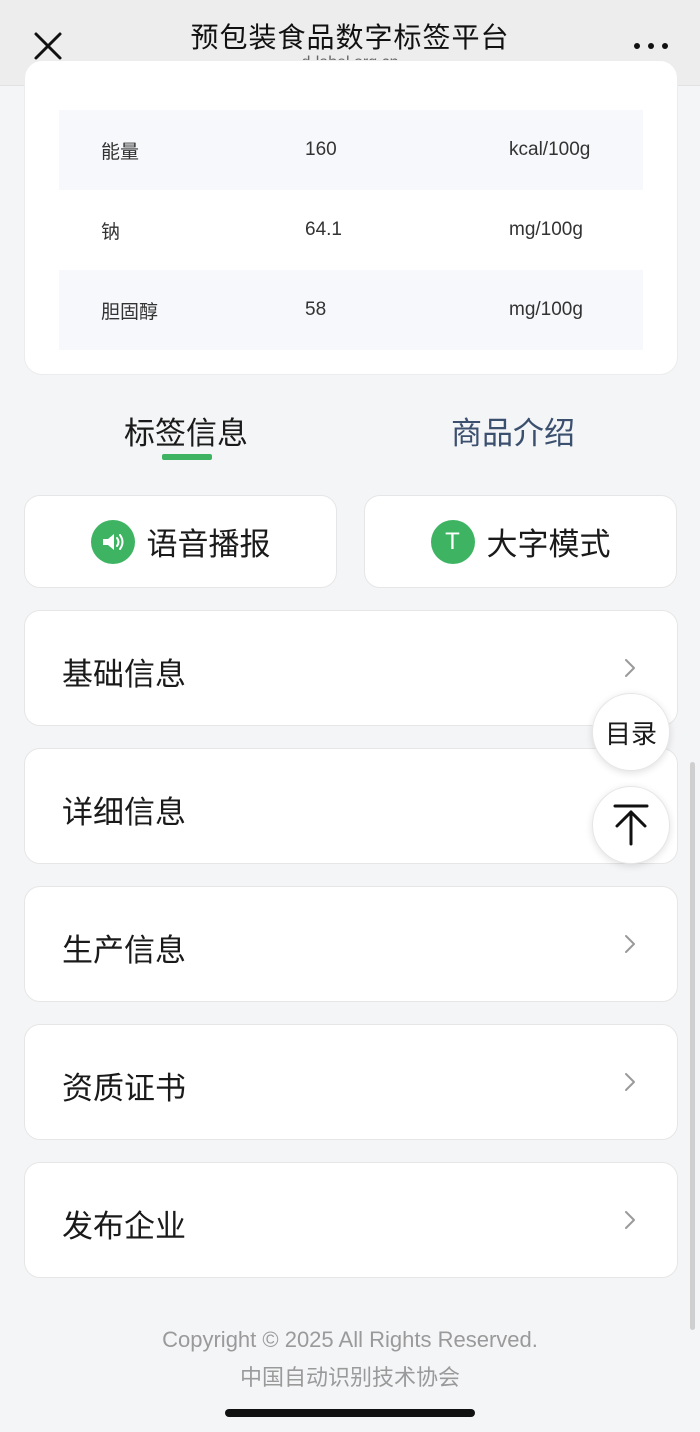 This screenshot has width=700, height=1432. What do you see at coordinates (351, 806) in the screenshot?
I see `section-detail-info: 详细信息` at bounding box center [351, 806].